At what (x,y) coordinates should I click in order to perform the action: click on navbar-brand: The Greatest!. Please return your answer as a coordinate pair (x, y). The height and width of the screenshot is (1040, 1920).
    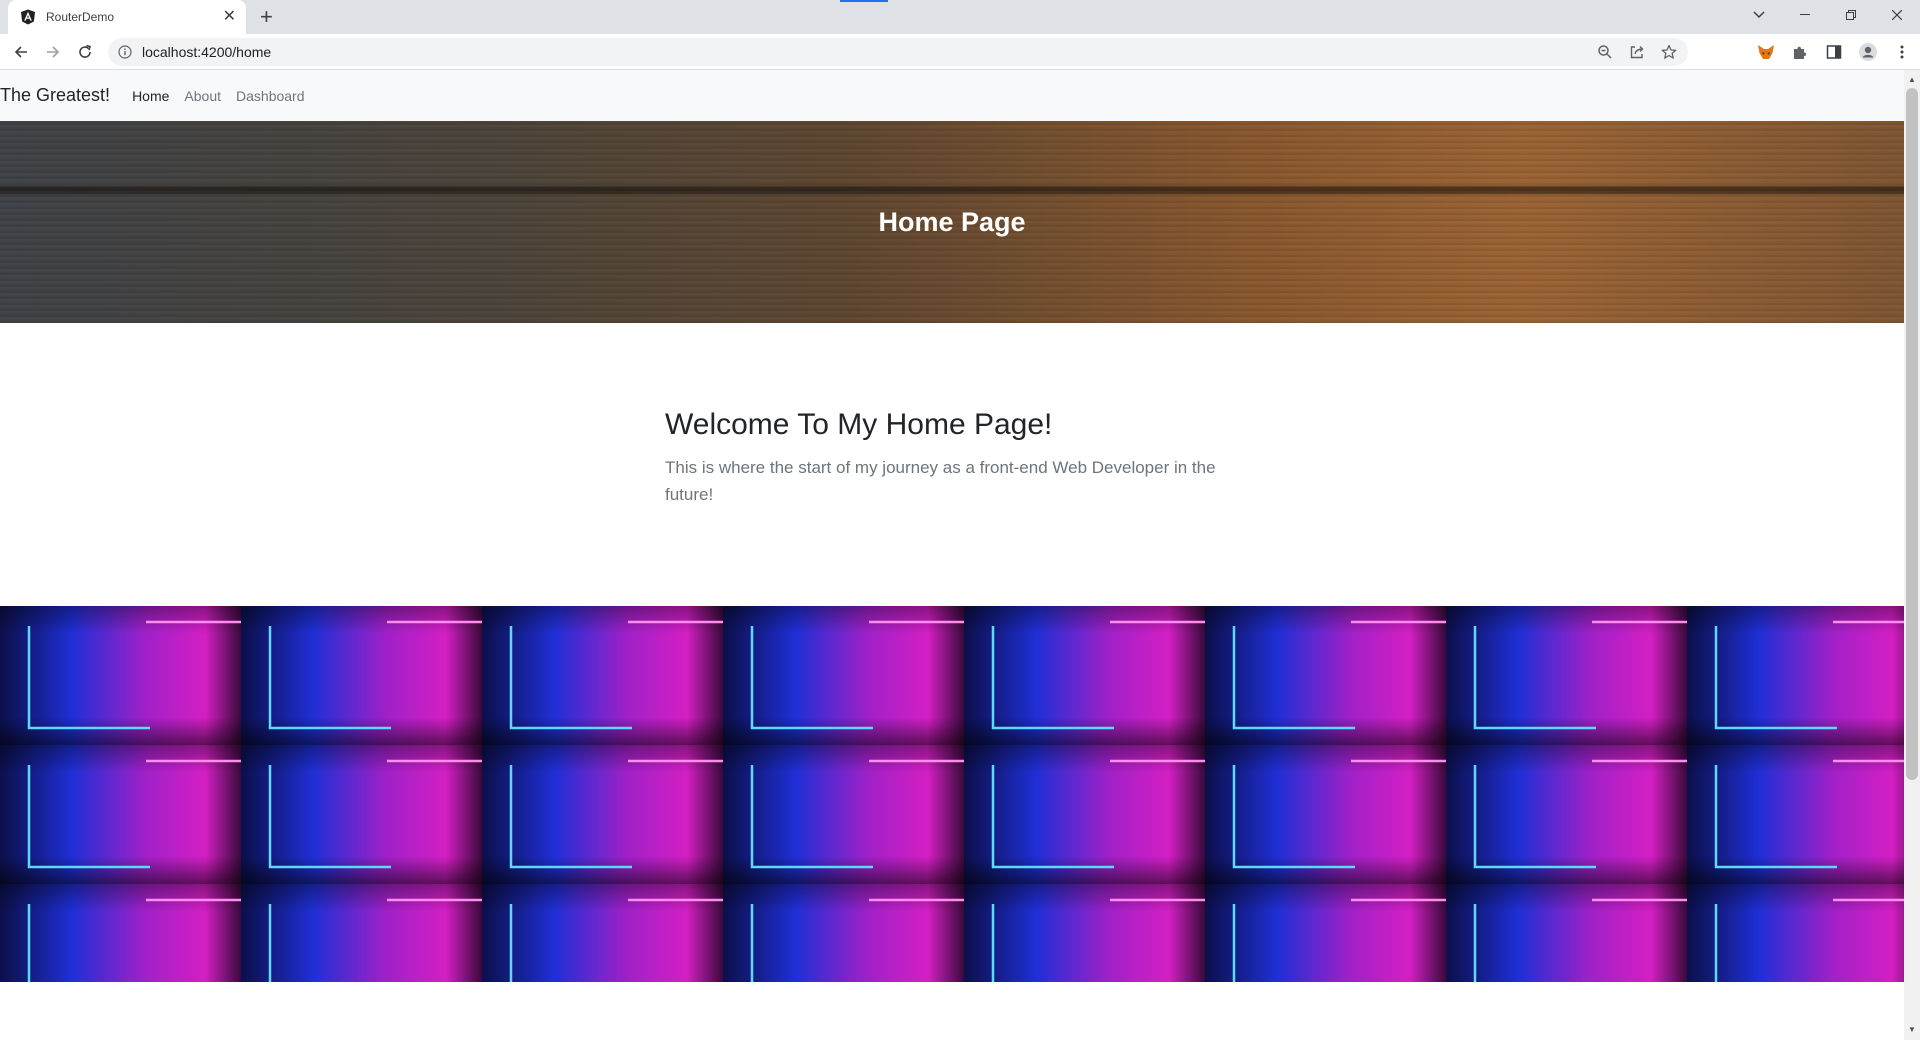
    Looking at the image, I should click on (55, 95).